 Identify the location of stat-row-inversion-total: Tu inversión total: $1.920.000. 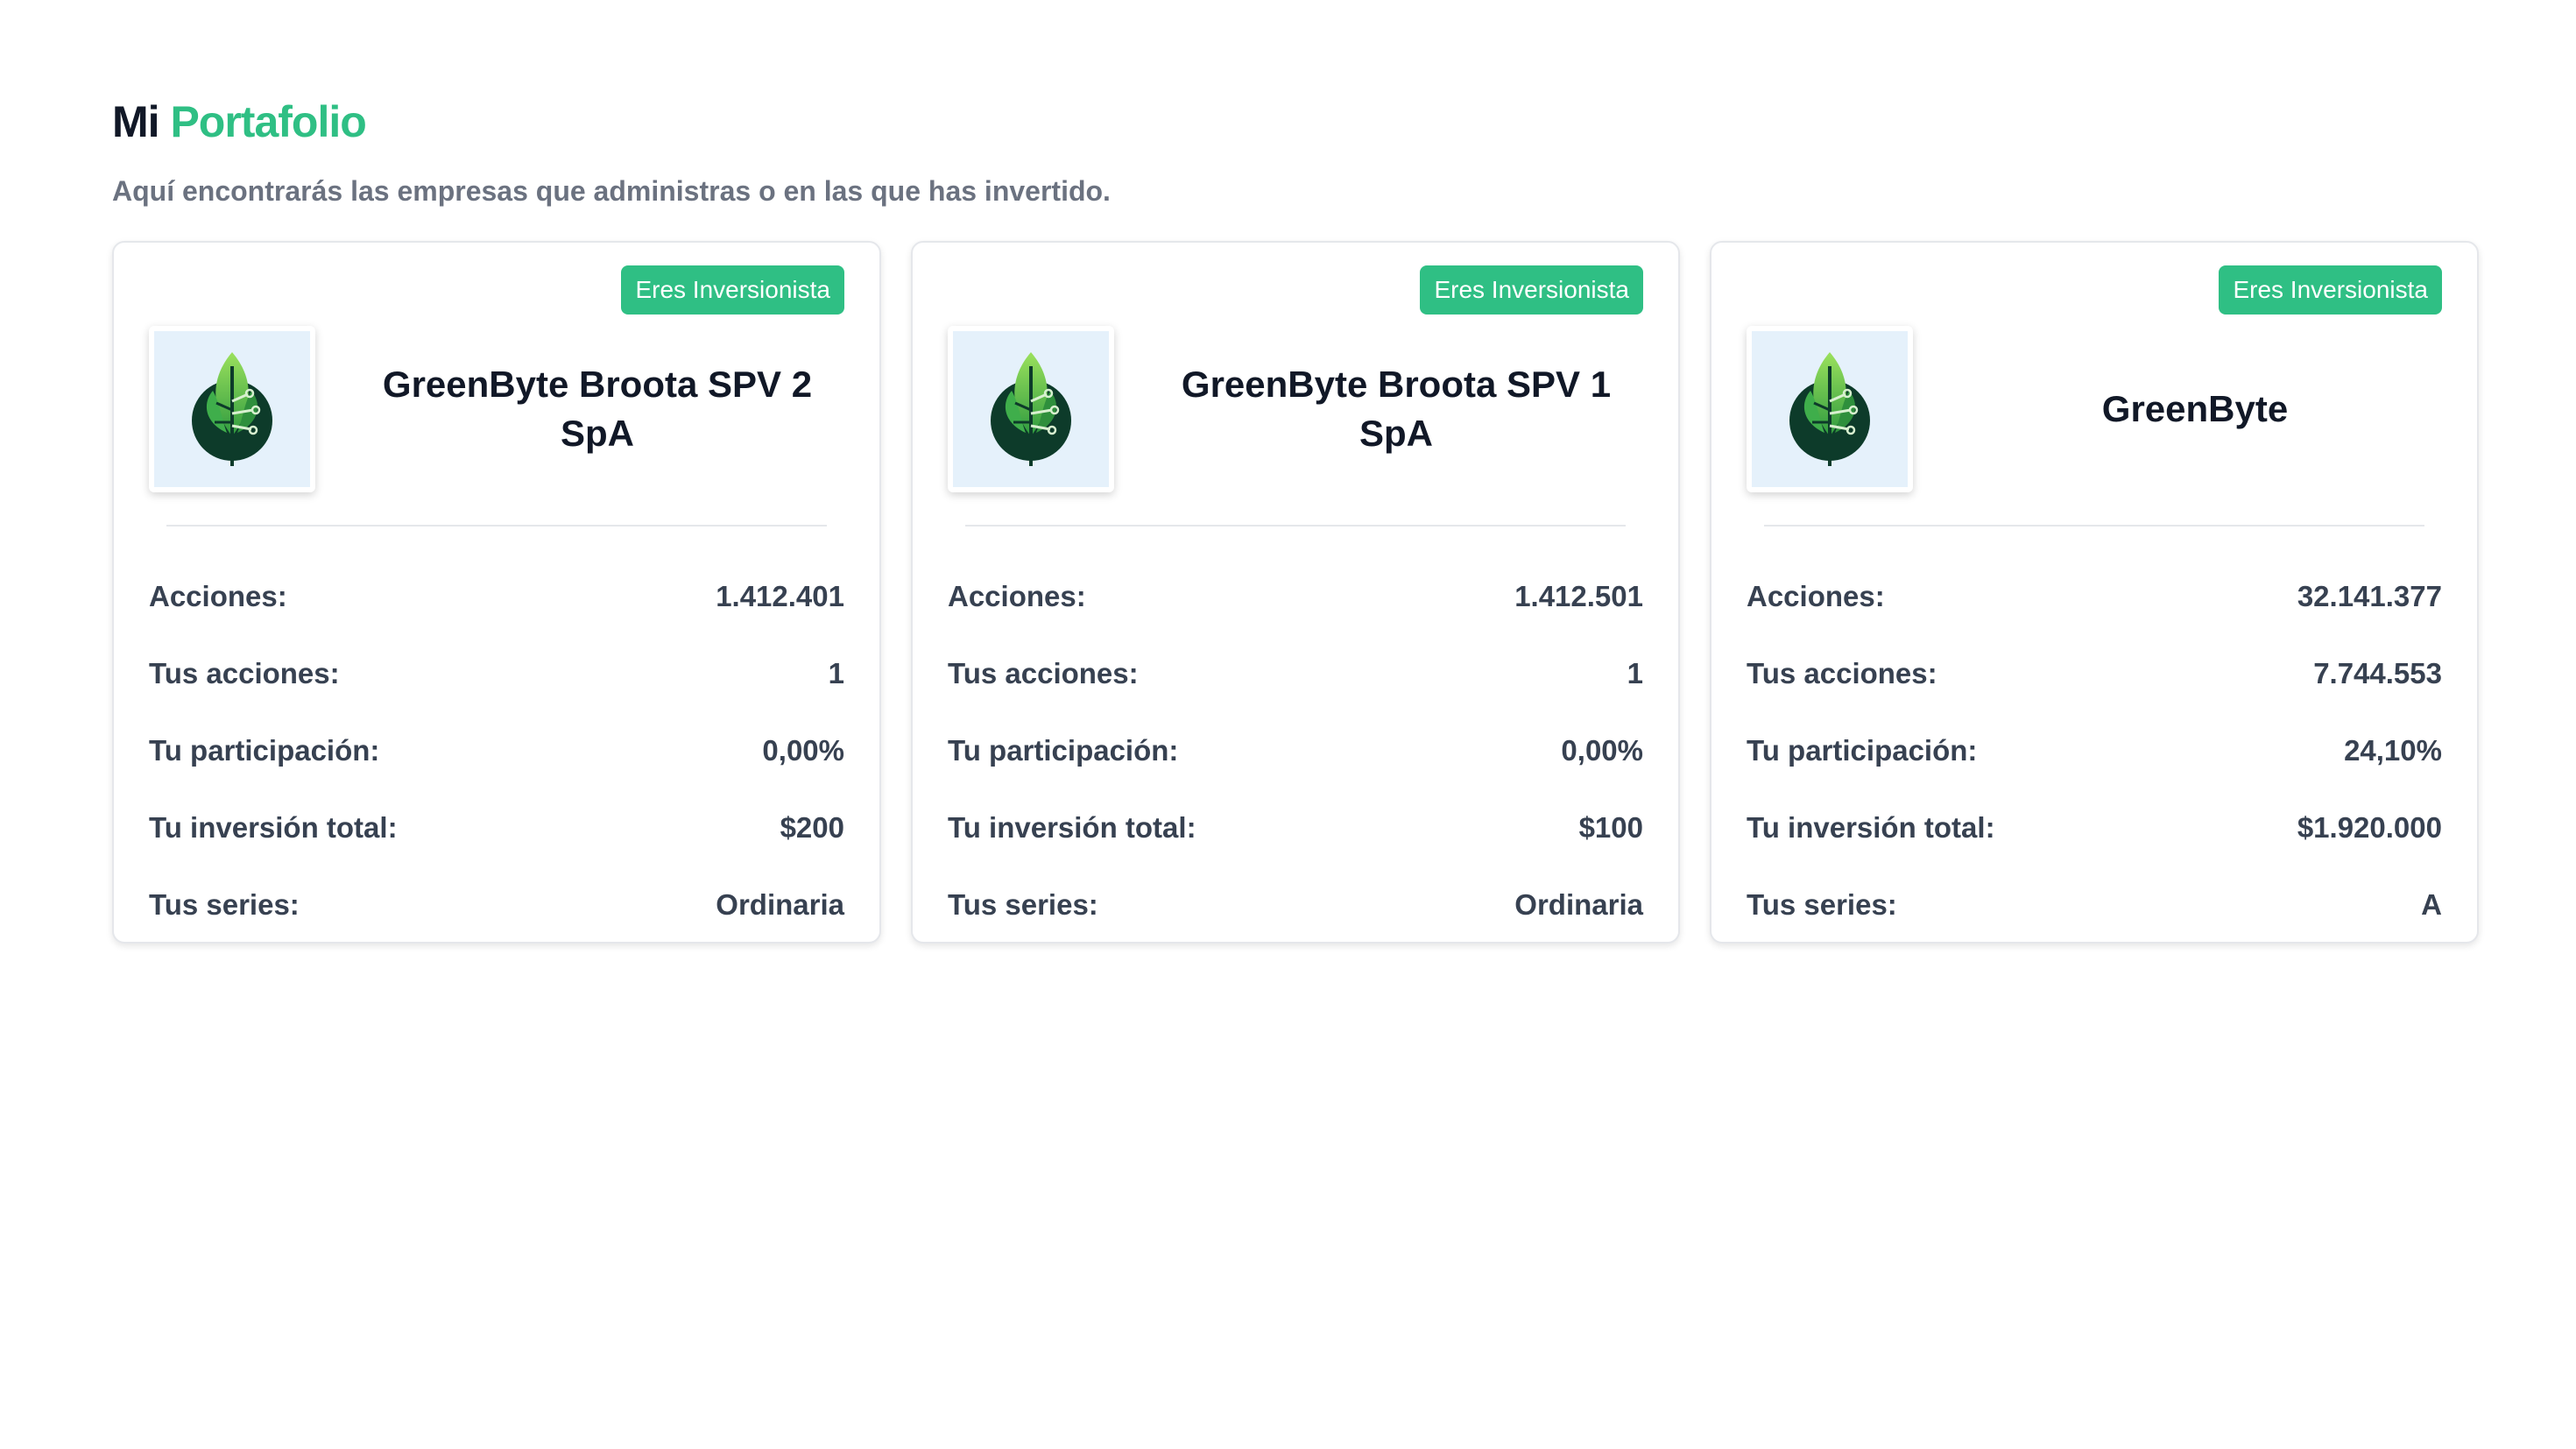
(2094, 828).